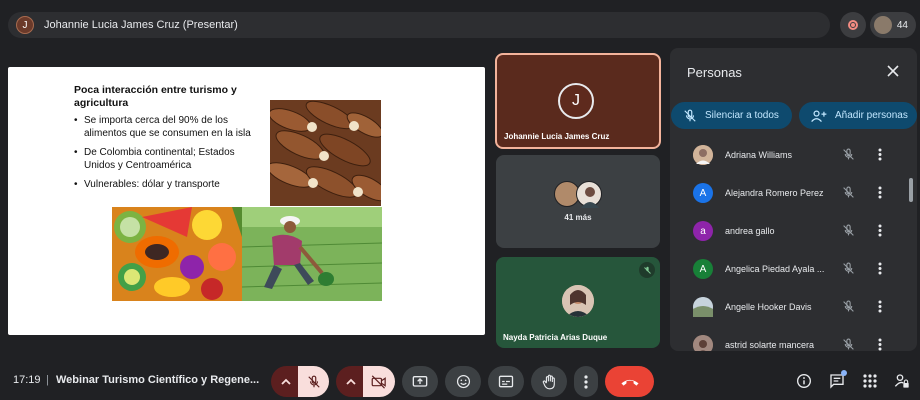 This screenshot has width=920, height=400. Describe the element at coordinates (911, 190) in the screenshot. I see `panel-scrollbar` at that location.